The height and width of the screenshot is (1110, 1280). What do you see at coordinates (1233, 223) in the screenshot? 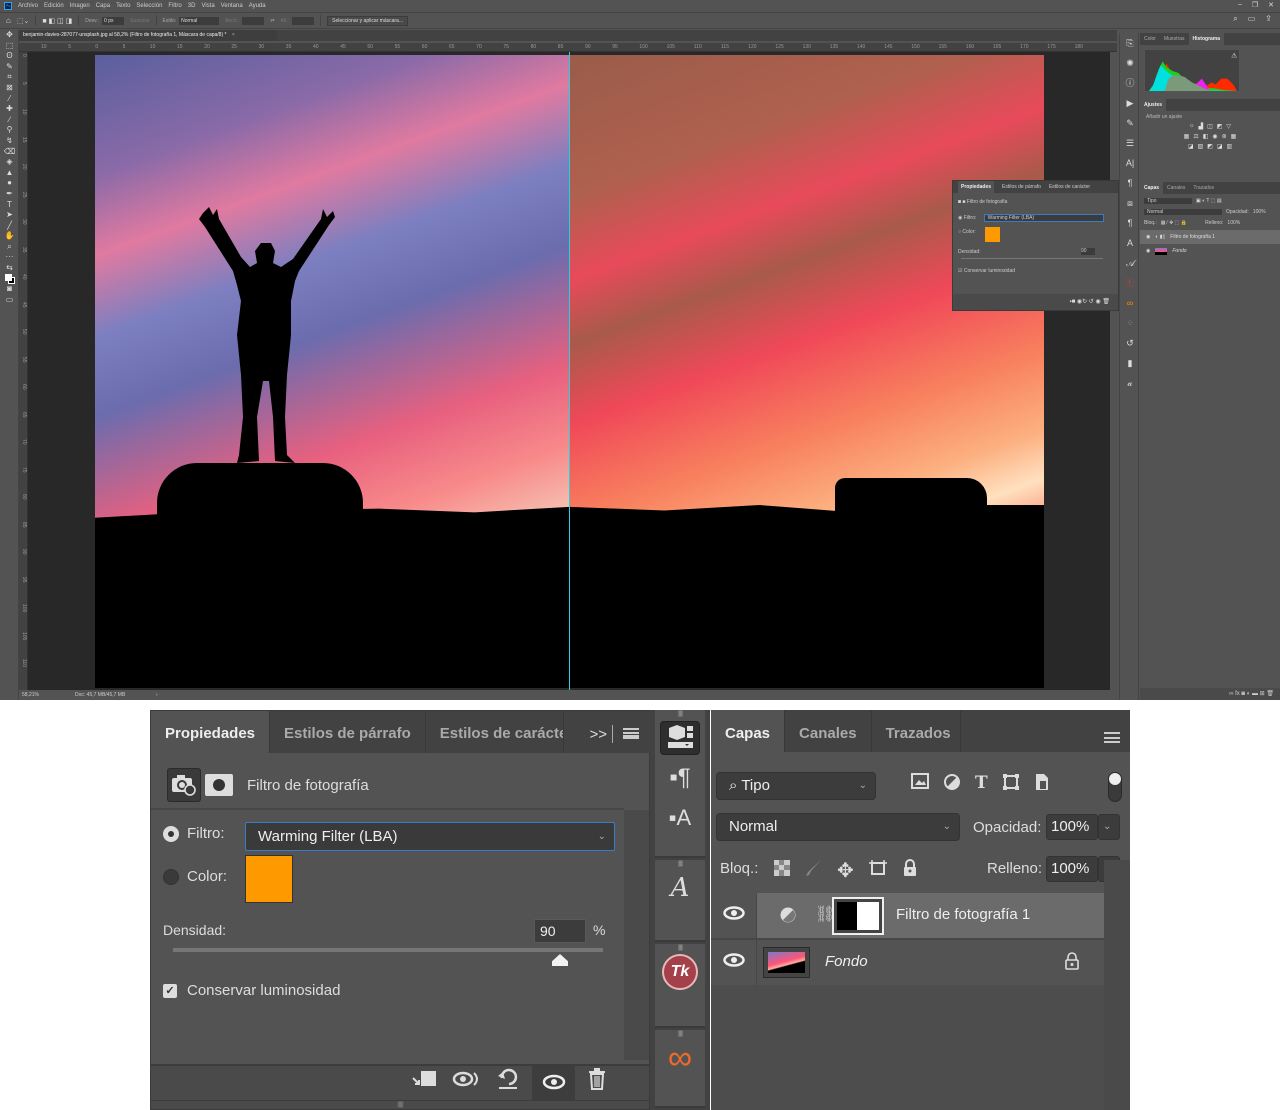
I see `mini-fill: 100%` at bounding box center [1233, 223].